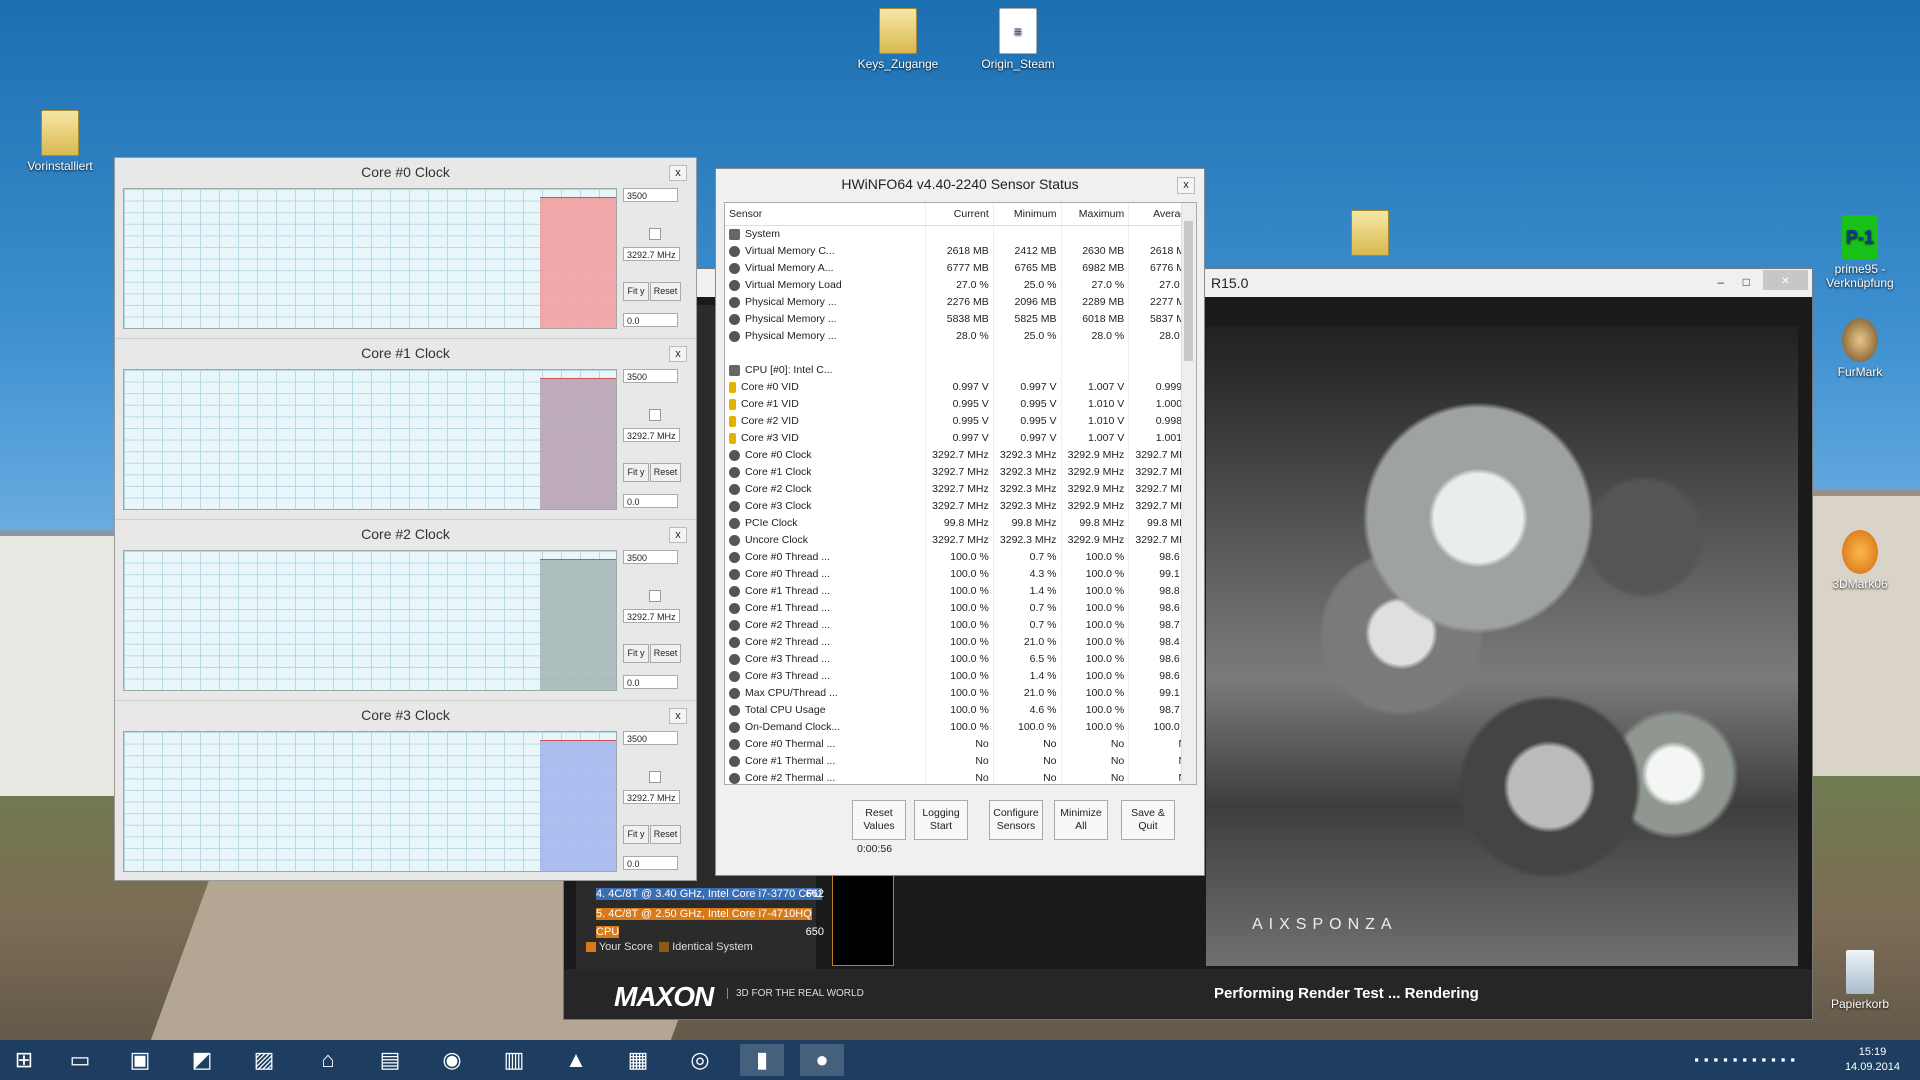  What do you see at coordinates (1094, 214) in the screenshot?
I see `column-header-maximum: Maximum` at bounding box center [1094, 214].